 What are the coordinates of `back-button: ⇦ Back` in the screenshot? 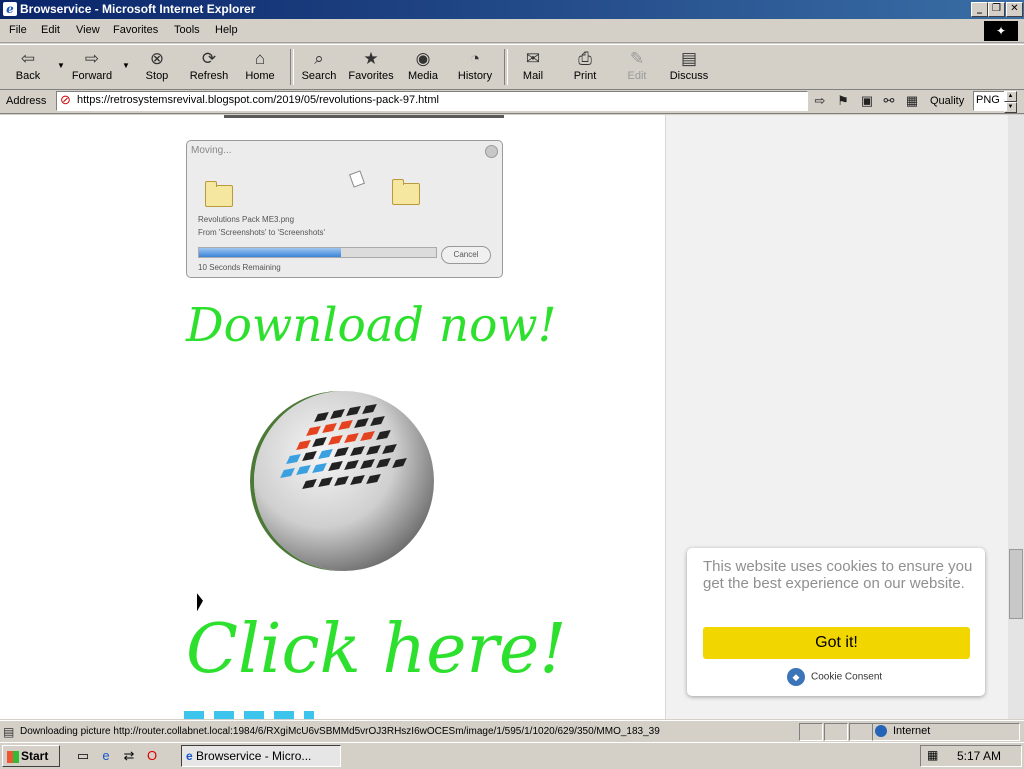 It's located at (28, 67).